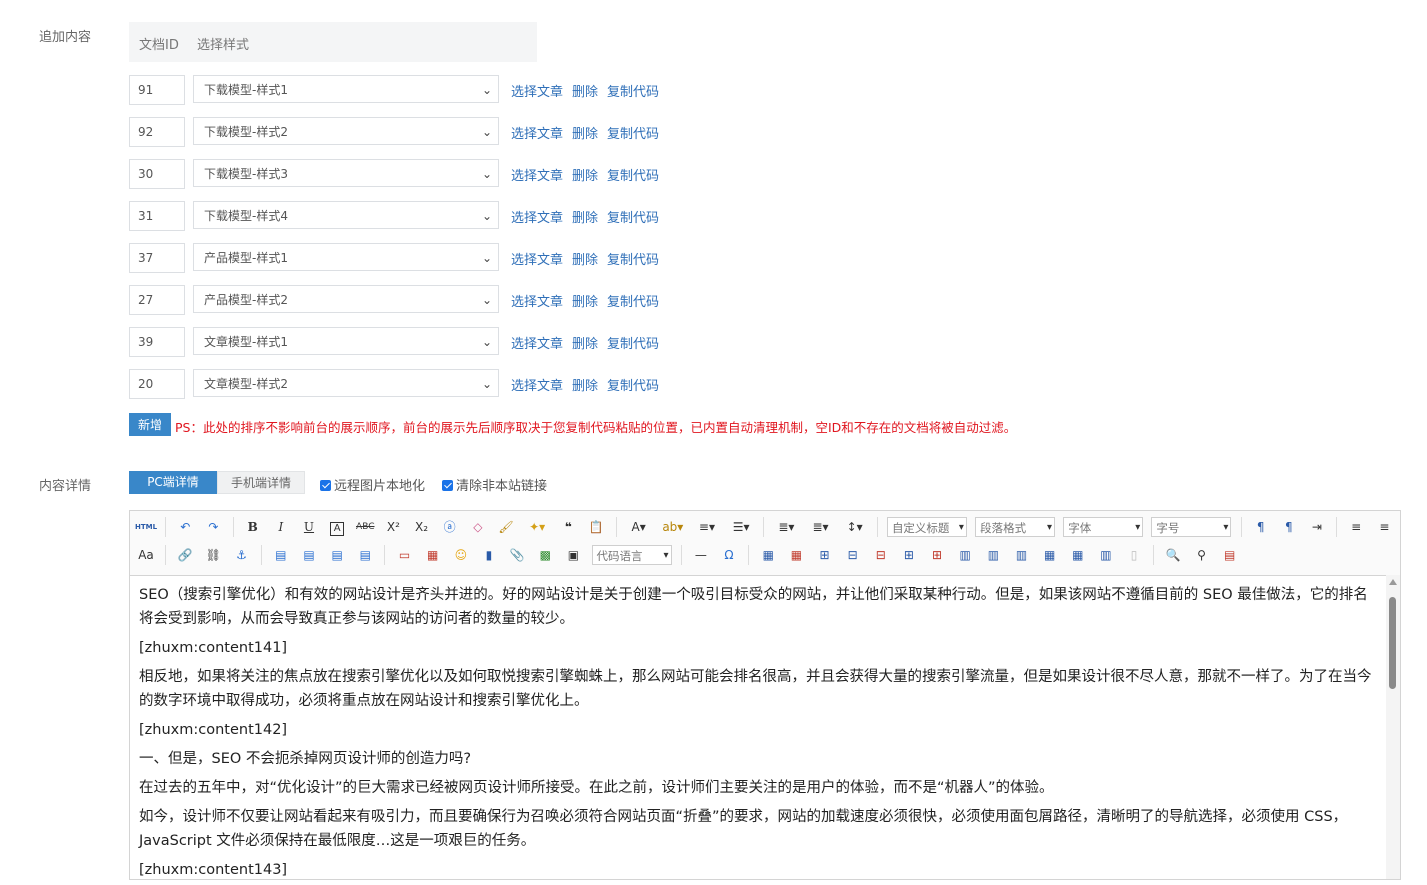  I want to click on print-icon: ▯, so click(1134, 555).